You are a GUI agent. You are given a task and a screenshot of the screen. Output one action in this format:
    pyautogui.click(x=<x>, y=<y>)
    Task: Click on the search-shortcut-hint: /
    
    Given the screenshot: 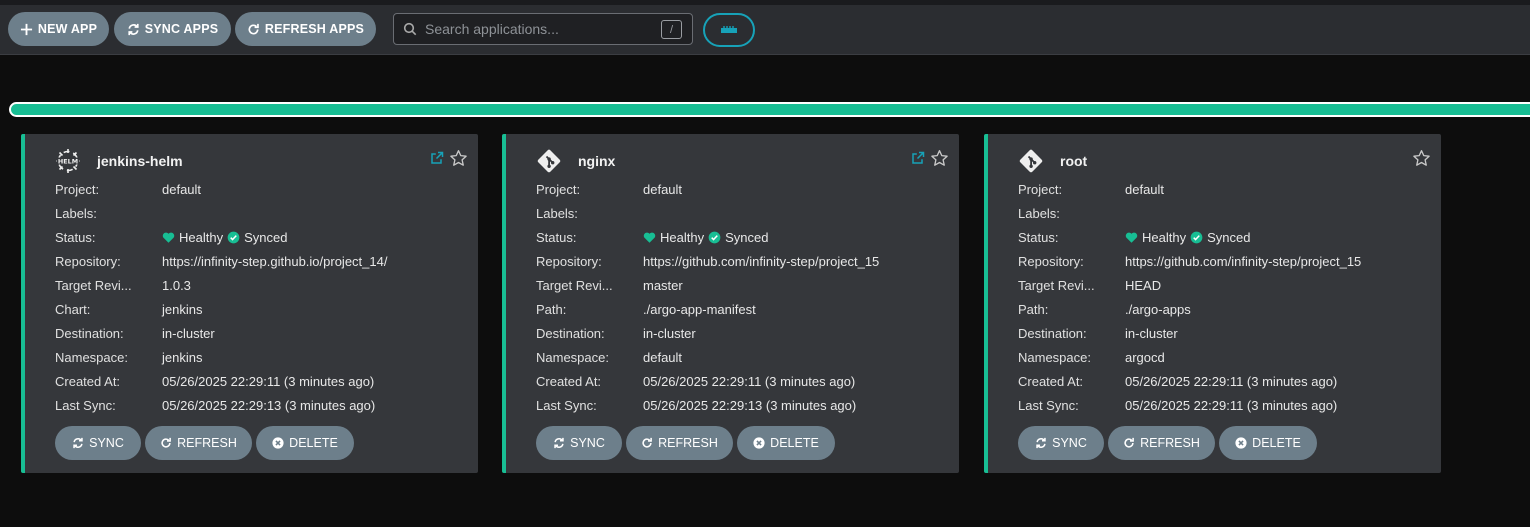 What is the action you would take?
    pyautogui.click(x=671, y=29)
    